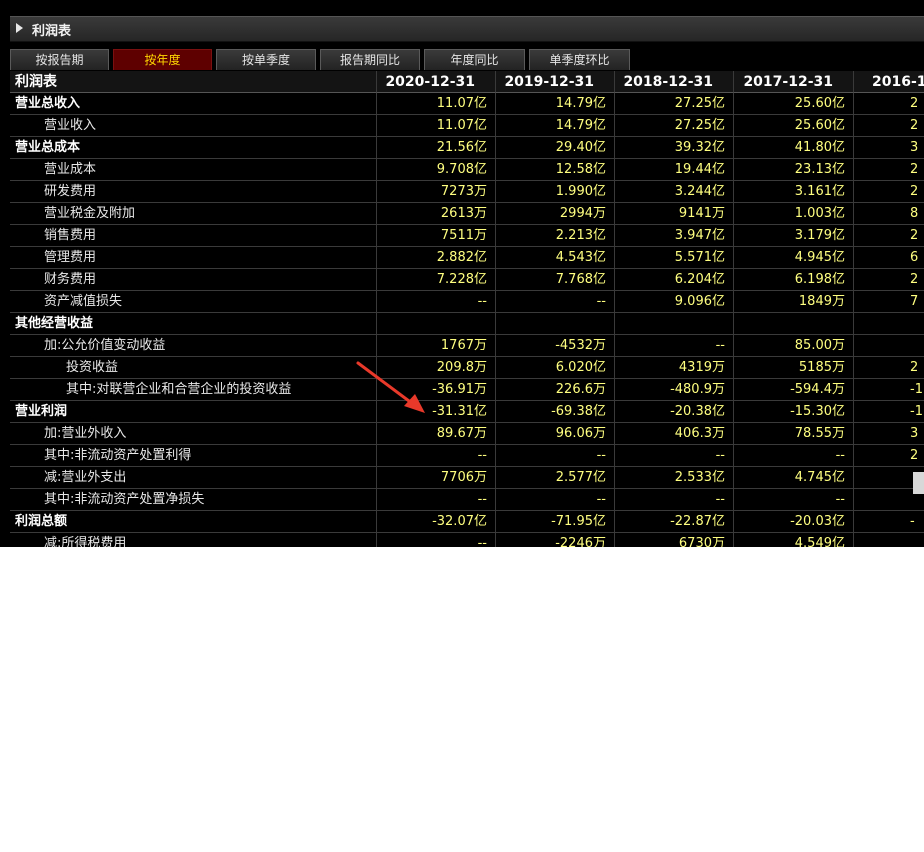 The image size is (924, 852). I want to click on tab-by-report-period: 按报告期, so click(59, 59).